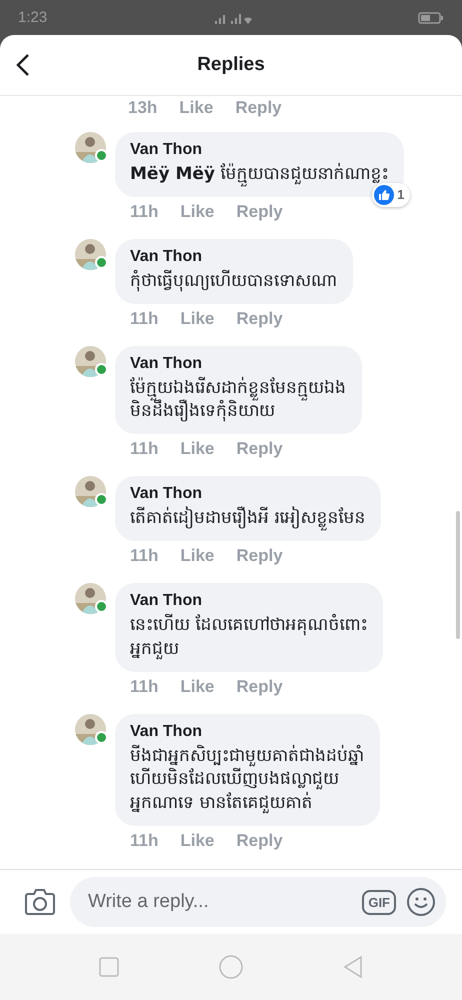  What do you see at coordinates (258, 902) in the screenshot?
I see `reply-field: Write a reply... GIF` at bounding box center [258, 902].